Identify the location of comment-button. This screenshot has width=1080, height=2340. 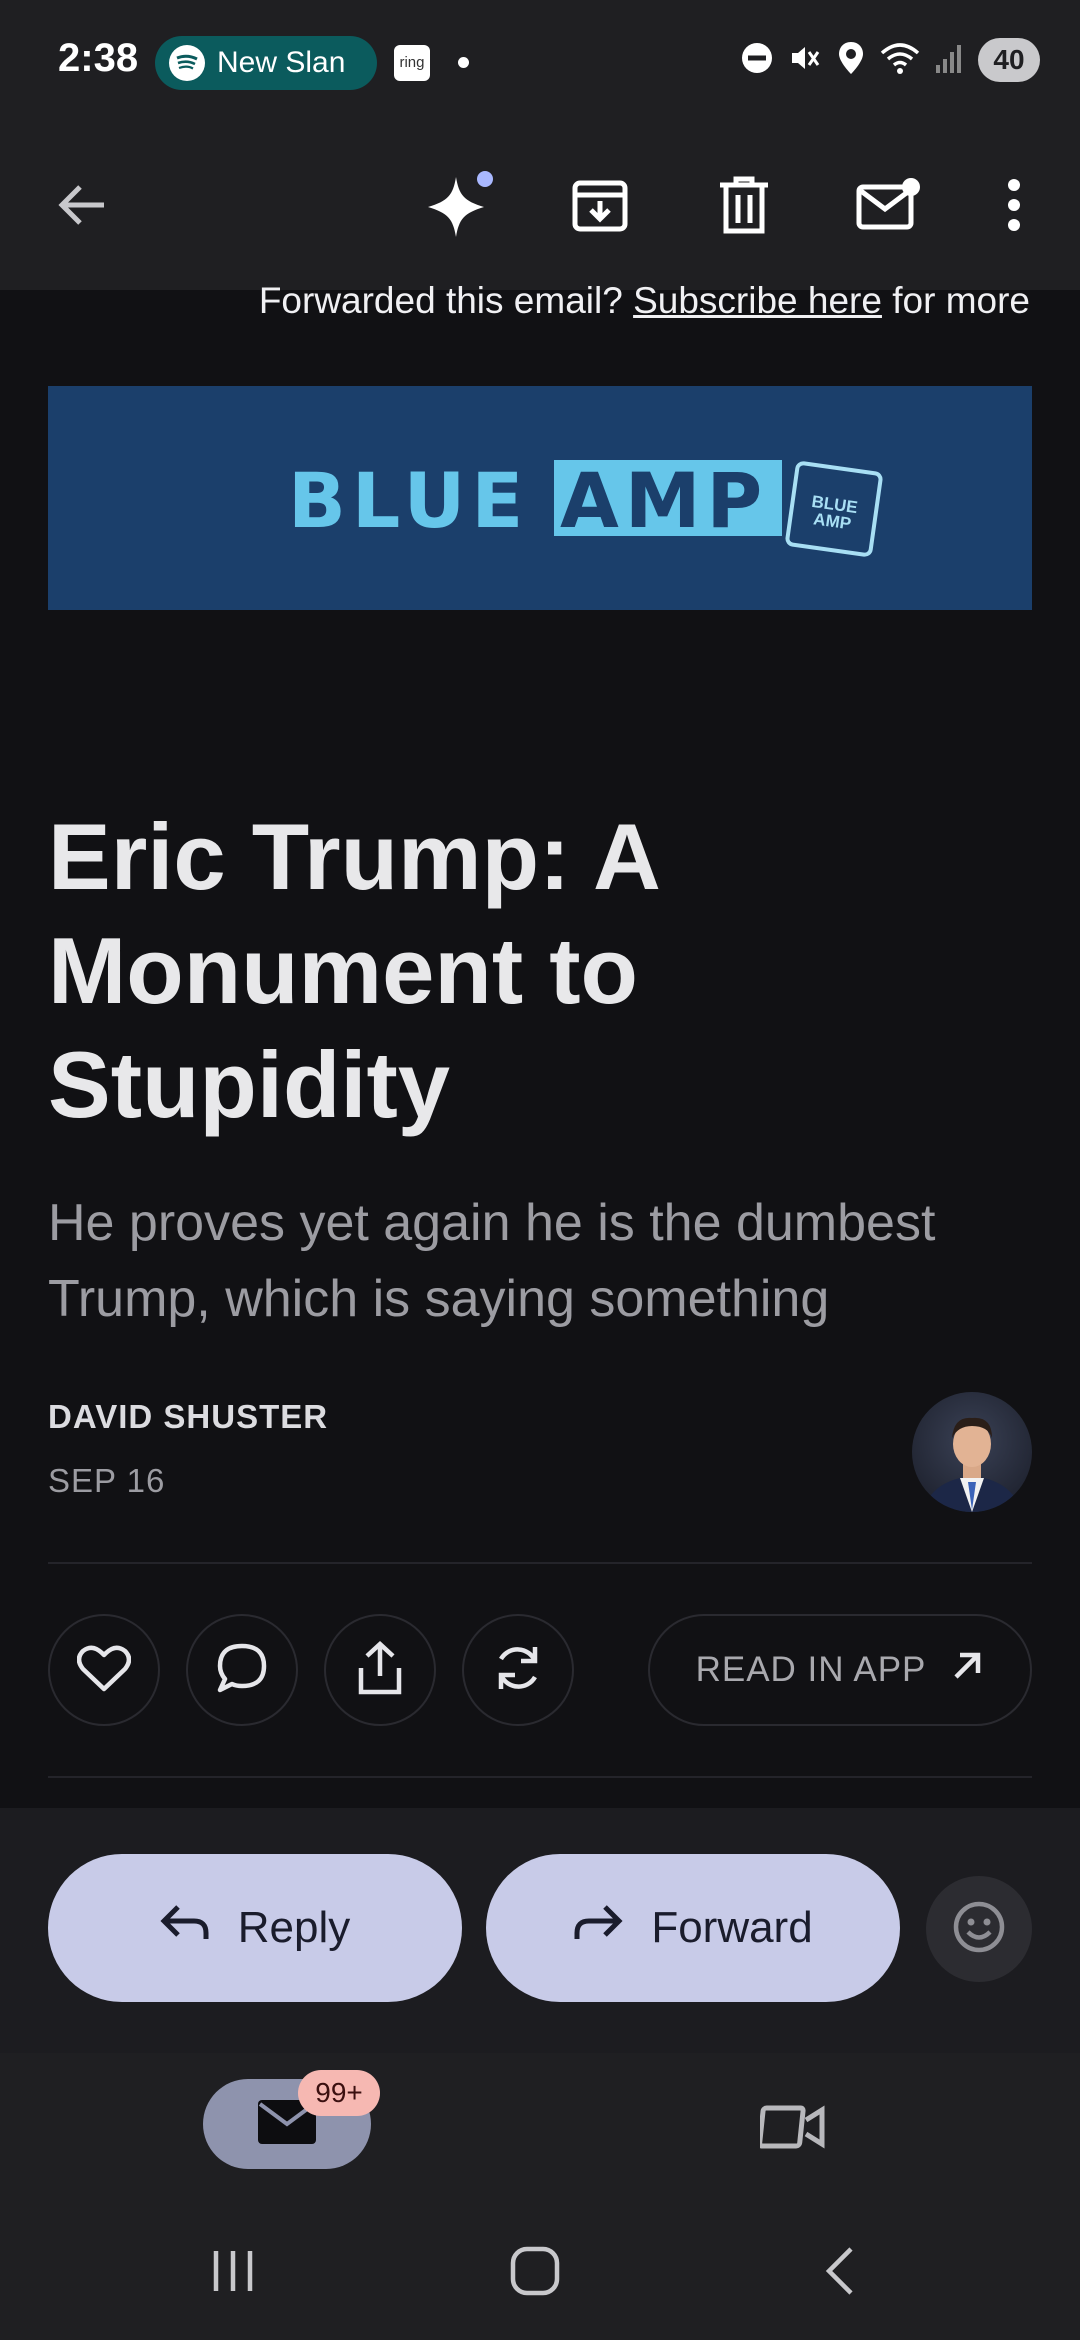
(242, 1670).